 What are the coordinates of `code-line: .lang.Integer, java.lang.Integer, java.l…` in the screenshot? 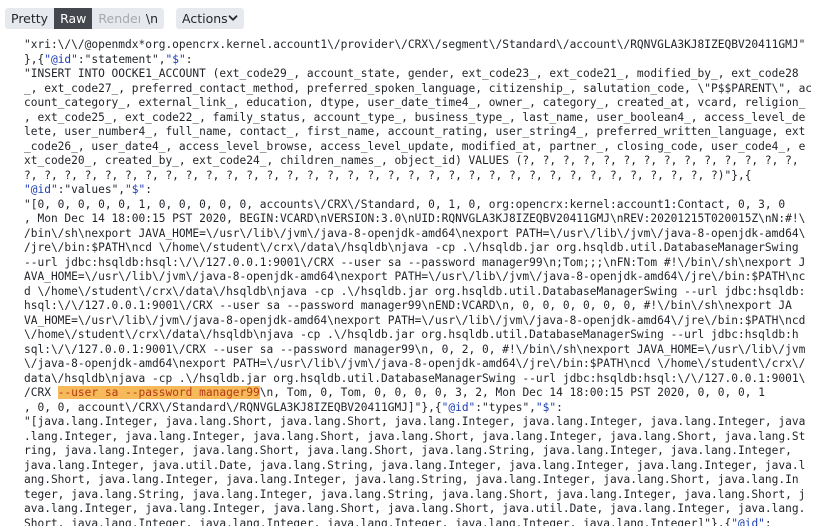 It's located at (415, 436).